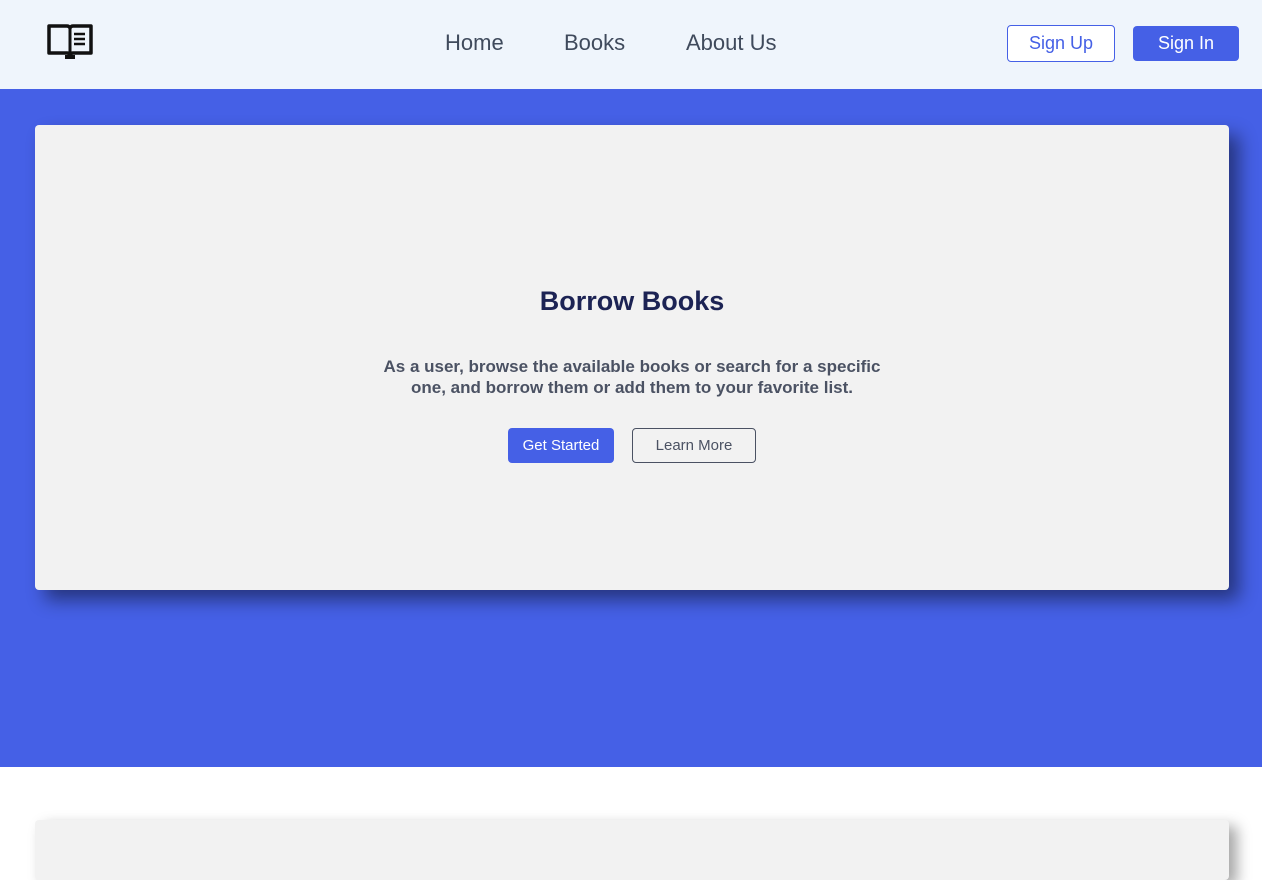 The height and width of the screenshot is (880, 1262). Describe the element at coordinates (594, 43) in the screenshot. I see `nav-link-books: Books` at that location.